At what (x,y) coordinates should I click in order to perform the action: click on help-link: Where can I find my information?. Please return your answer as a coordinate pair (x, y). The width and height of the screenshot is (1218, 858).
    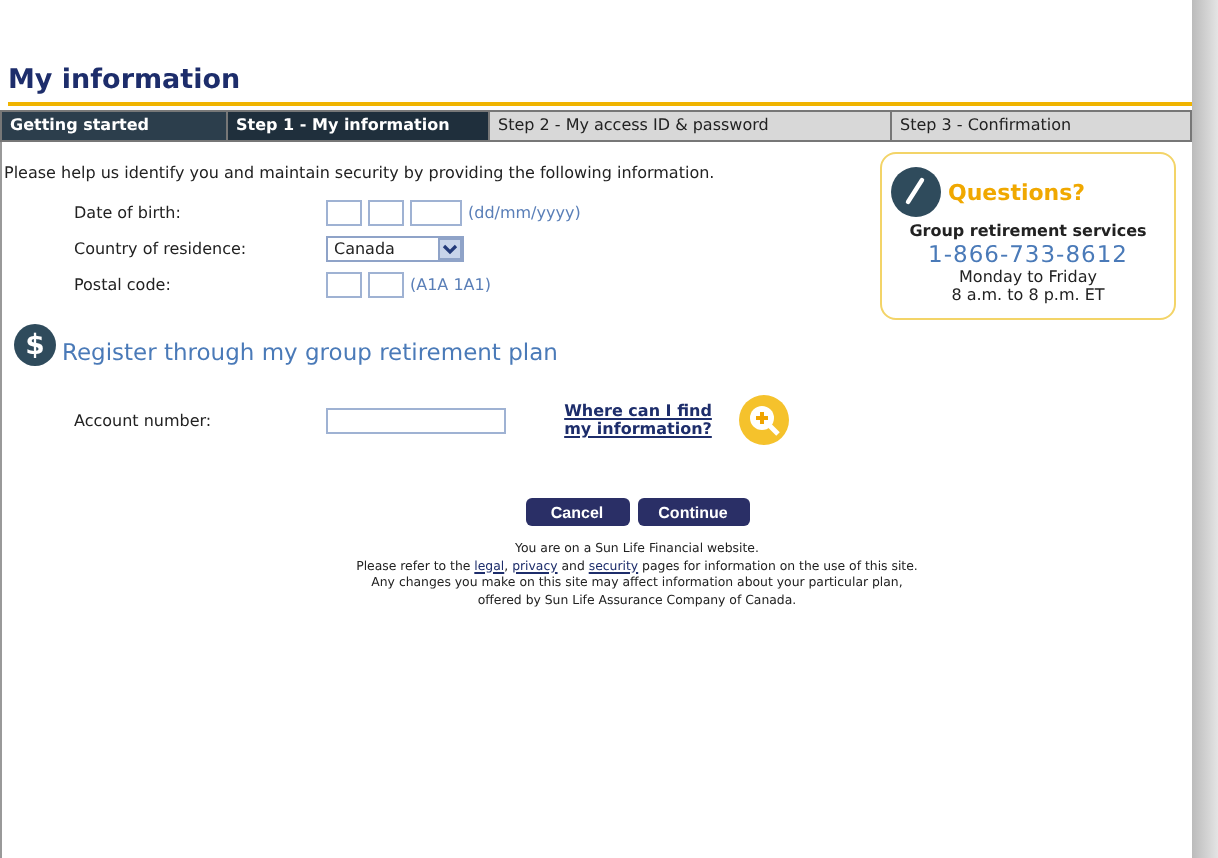
    Looking at the image, I should click on (638, 420).